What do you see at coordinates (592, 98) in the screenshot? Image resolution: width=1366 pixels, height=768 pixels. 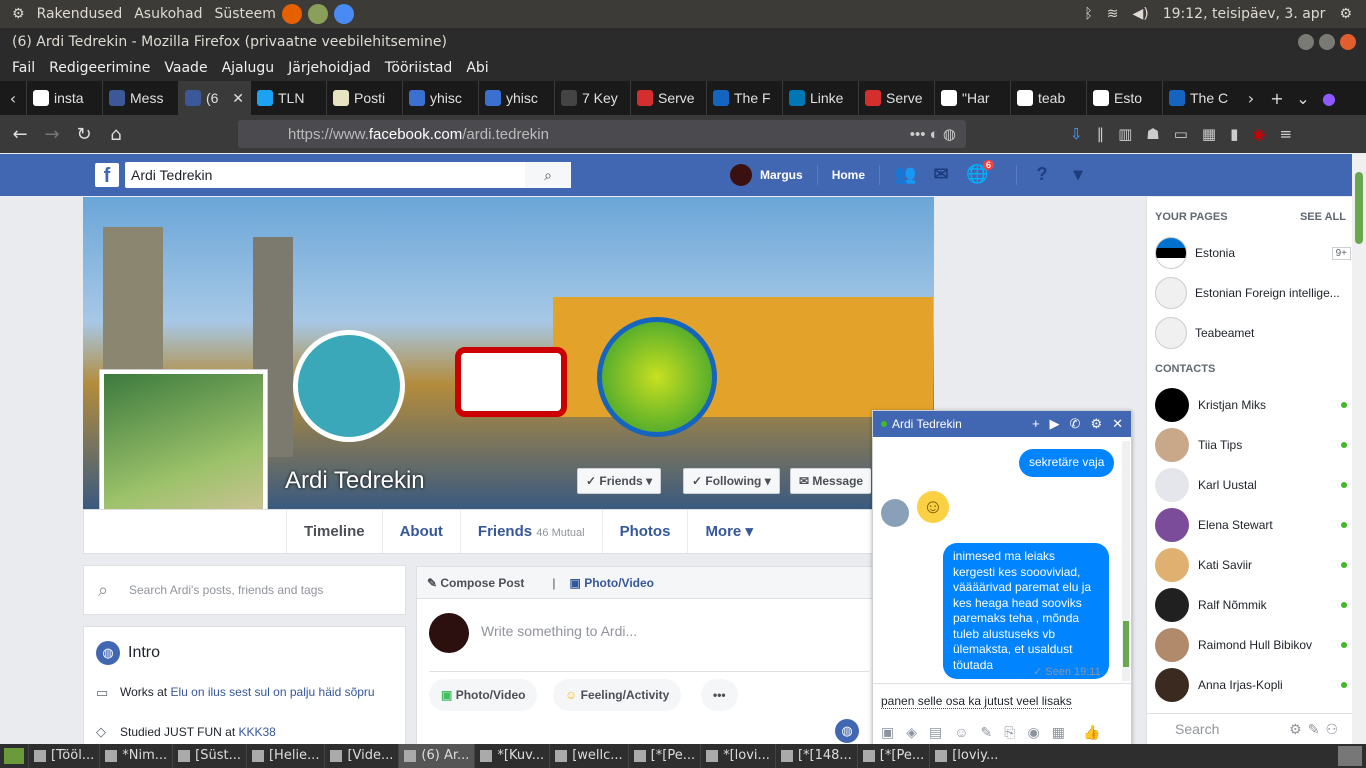 I see `browser-tab: 7 Key` at bounding box center [592, 98].